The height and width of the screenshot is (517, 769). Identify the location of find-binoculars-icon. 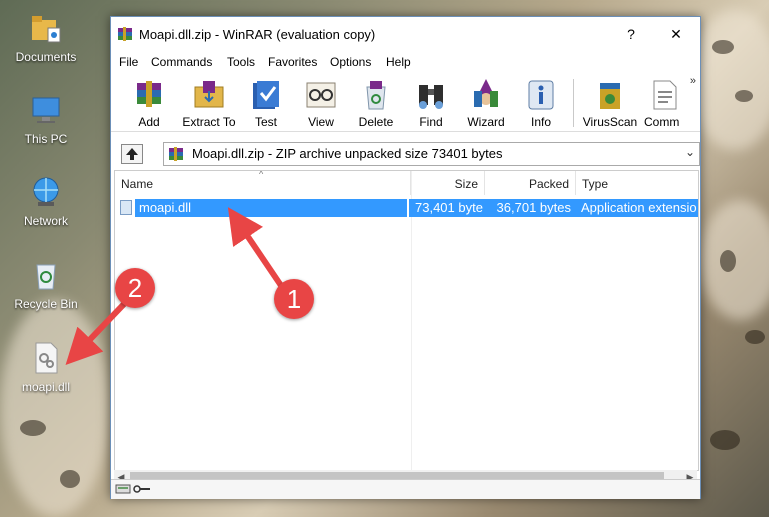
(431, 95).